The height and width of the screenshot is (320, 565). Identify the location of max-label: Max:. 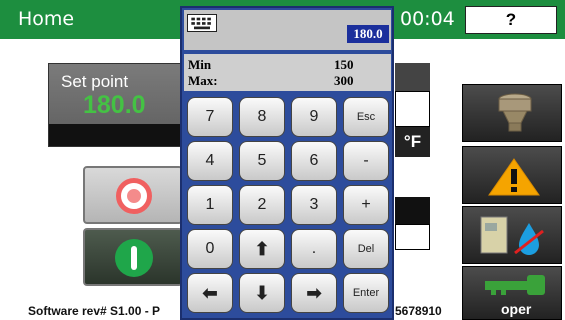
(203, 80).